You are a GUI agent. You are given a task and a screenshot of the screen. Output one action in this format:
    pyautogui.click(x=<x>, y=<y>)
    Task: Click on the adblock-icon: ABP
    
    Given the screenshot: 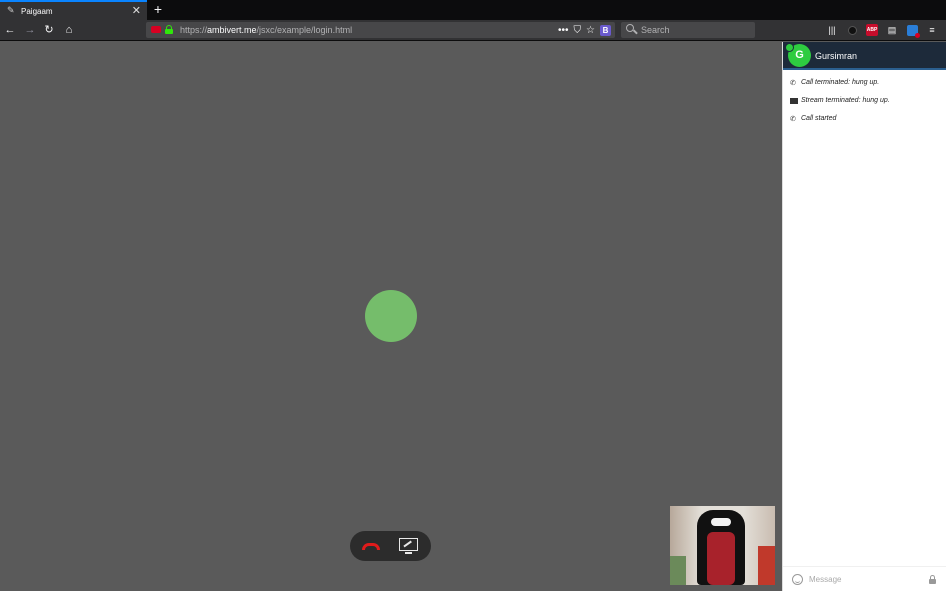 What is the action you would take?
    pyautogui.click(x=872, y=30)
    